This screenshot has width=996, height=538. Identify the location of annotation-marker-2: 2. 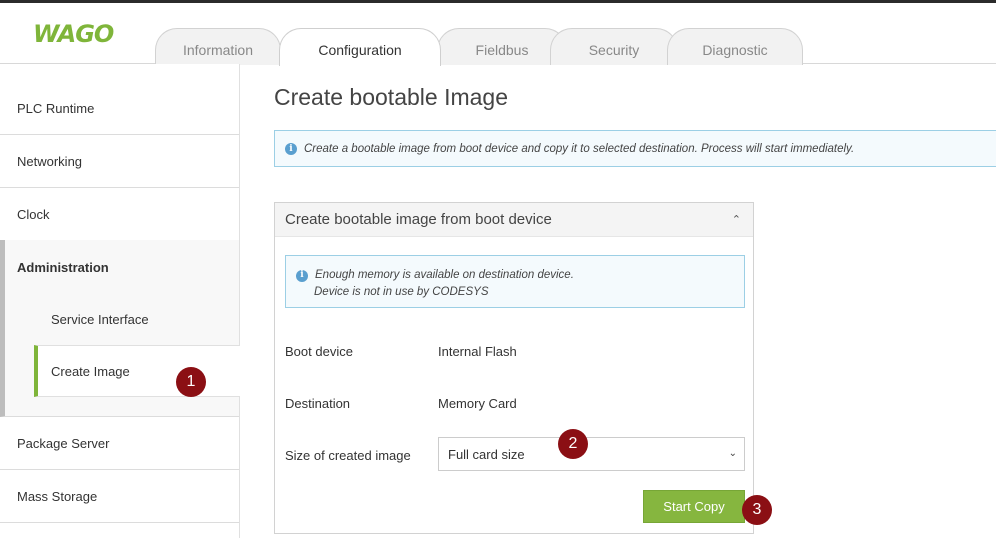
(573, 444).